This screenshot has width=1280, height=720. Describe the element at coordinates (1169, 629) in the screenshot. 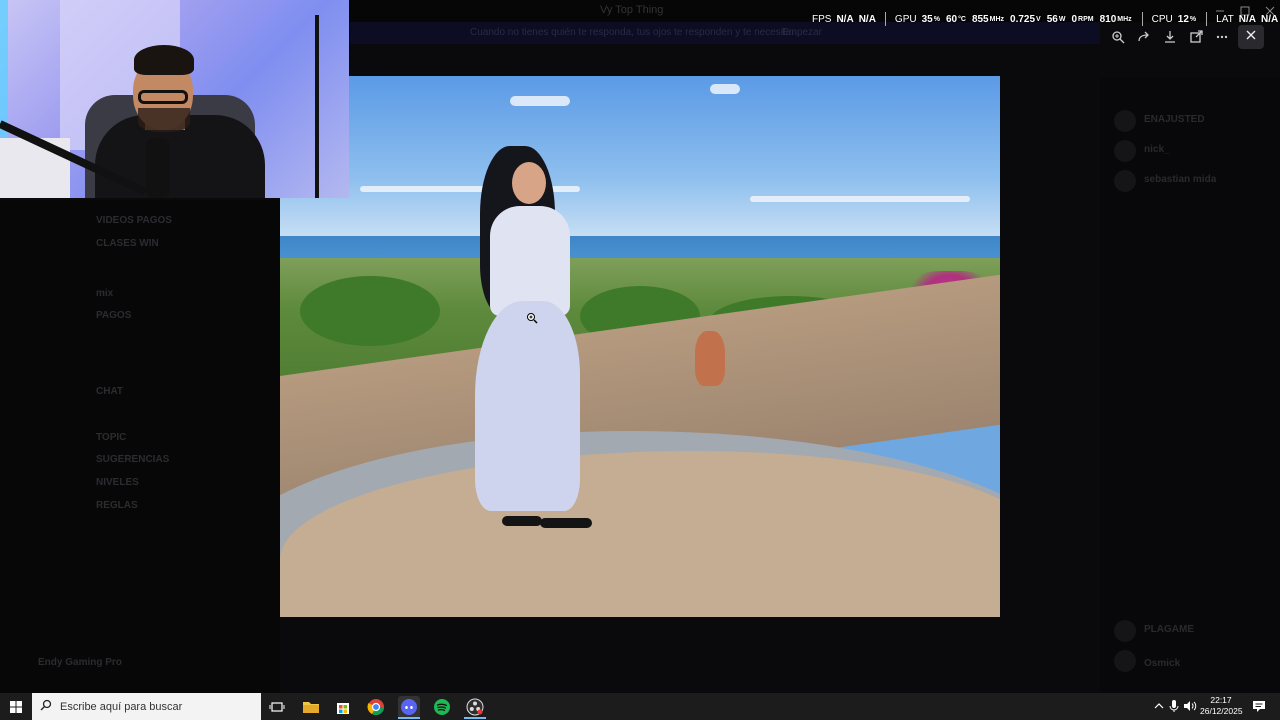

I see `background-member: PLAGAME` at that location.